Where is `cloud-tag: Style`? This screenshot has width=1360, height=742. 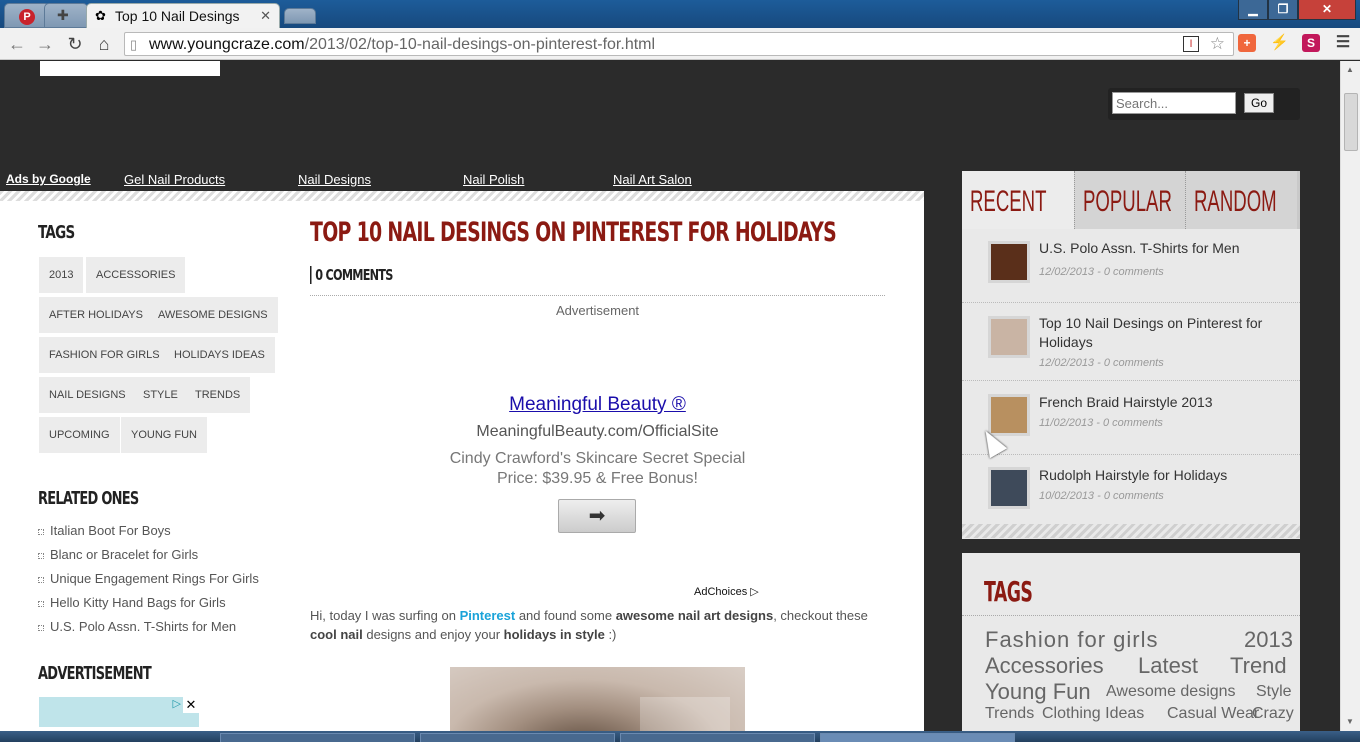
cloud-tag: Style is located at coordinates (1274, 692).